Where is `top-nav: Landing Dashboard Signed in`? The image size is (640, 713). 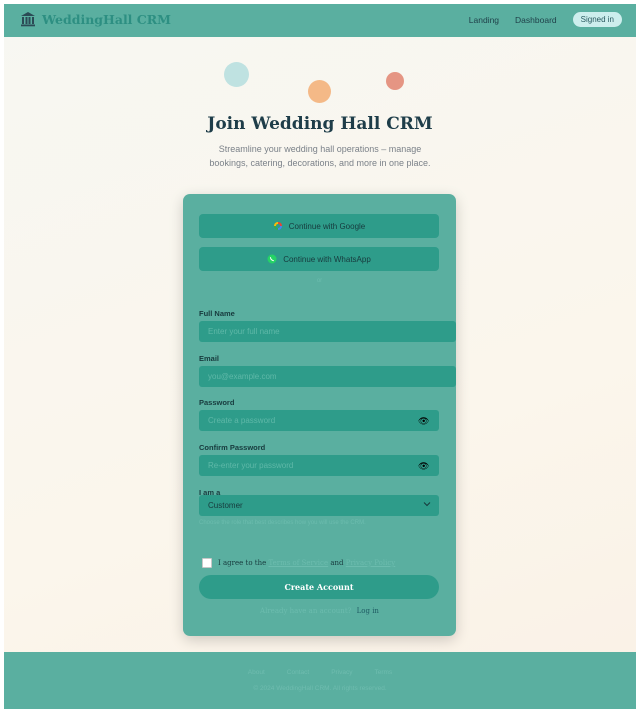 top-nav: Landing Dashboard Signed in is located at coordinates (545, 19).